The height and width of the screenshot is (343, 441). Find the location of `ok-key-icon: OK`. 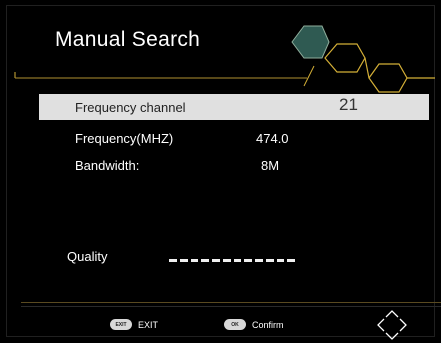

ok-key-icon: OK is located at coordinates (235, 324).